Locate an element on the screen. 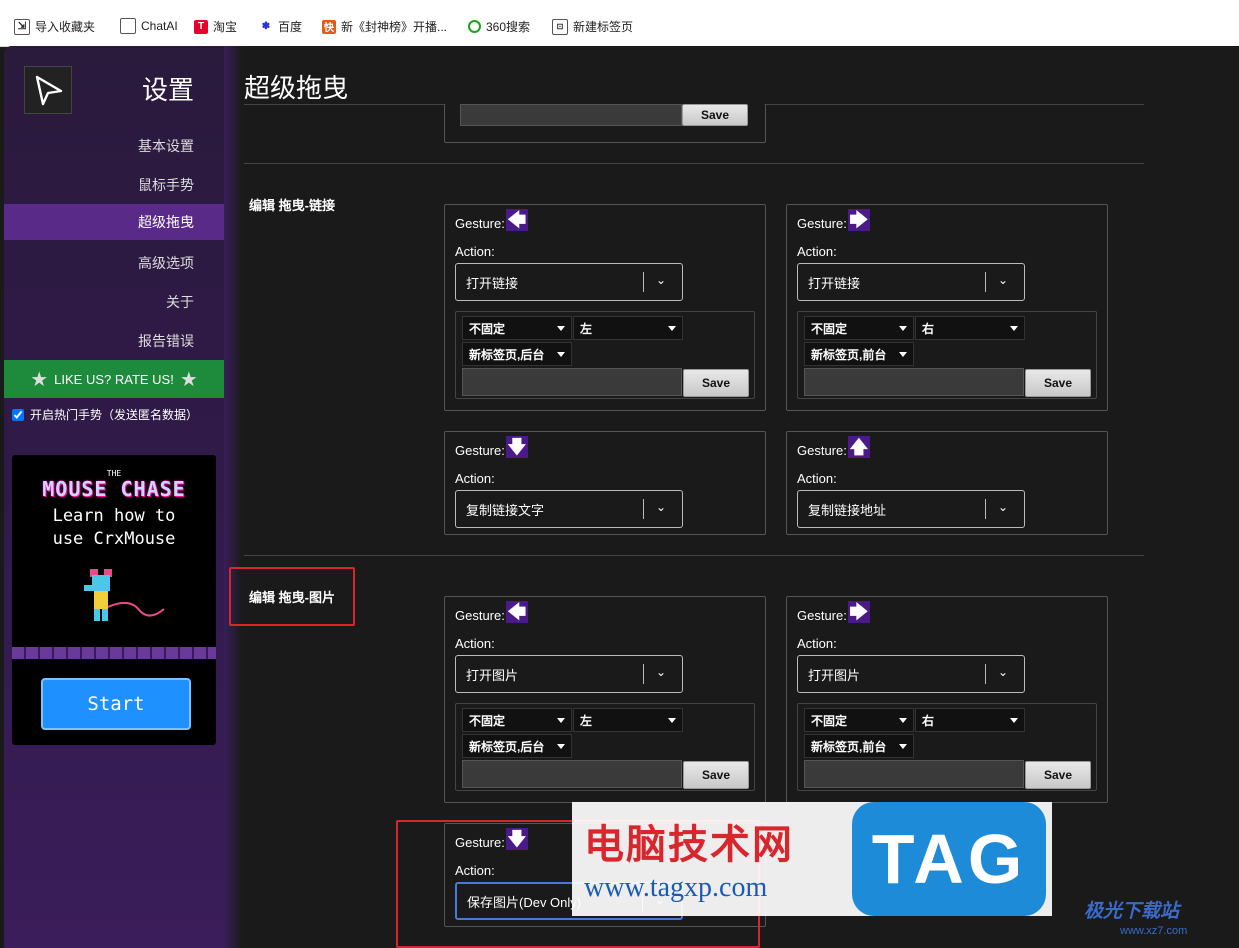 This screenshot has height=948, width=1239. bookmark-import: ⇲ 导入收藏夹 is located at coordinates (54, 26).